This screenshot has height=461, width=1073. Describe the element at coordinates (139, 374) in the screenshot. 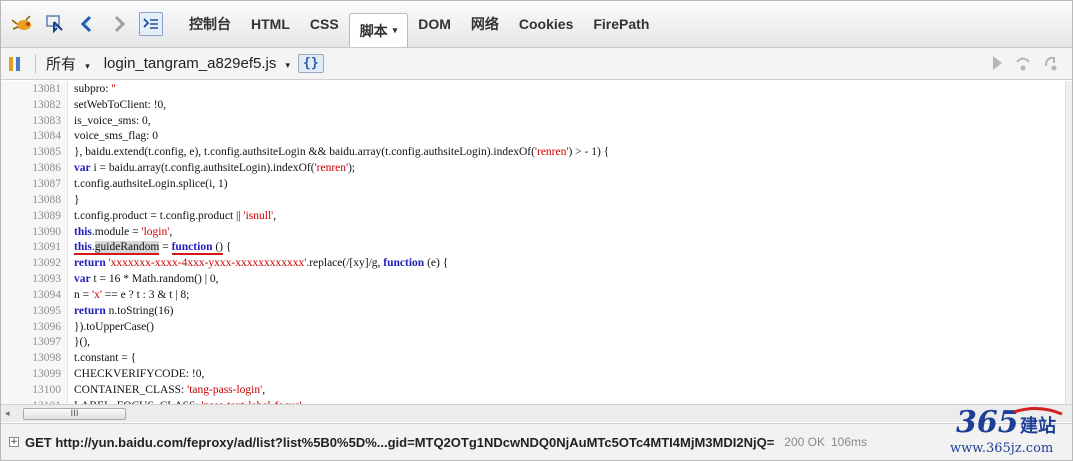

I see `code-text: CHECKVERIFYCODE: !0,` at that location.